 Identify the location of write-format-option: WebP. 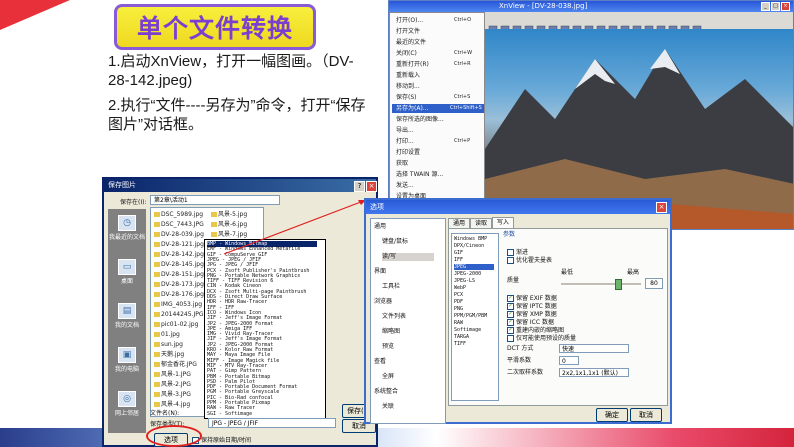
(460, 288).